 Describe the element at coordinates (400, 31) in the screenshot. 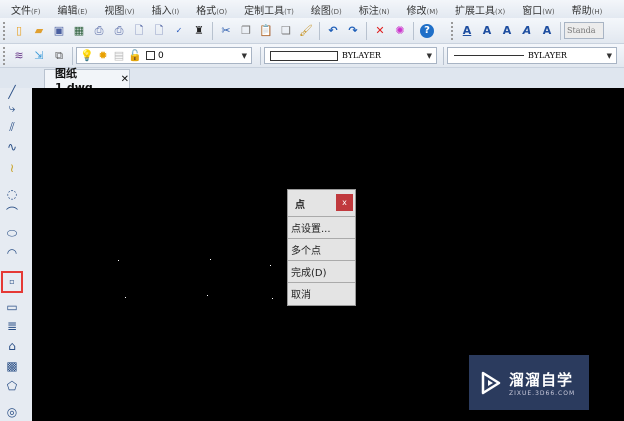

I see `explode-icon: ✺` at that location.